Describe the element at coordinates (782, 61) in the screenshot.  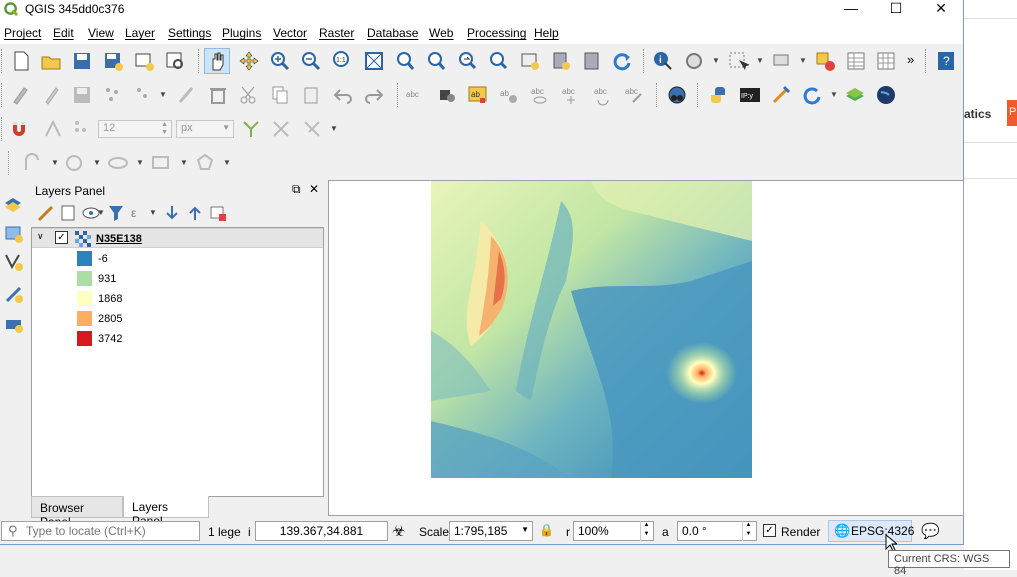
I see `select-by-value-icon` at that location.